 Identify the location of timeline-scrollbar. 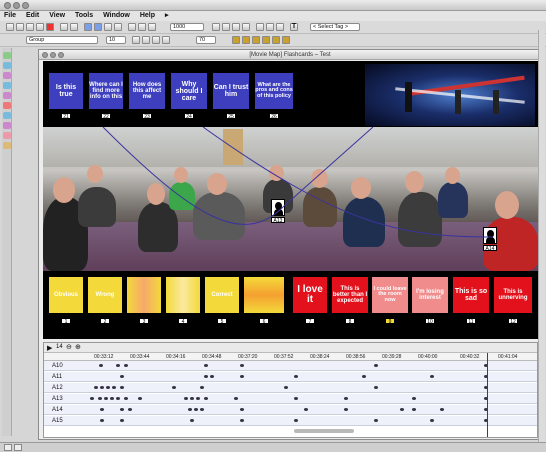
(324, 431).